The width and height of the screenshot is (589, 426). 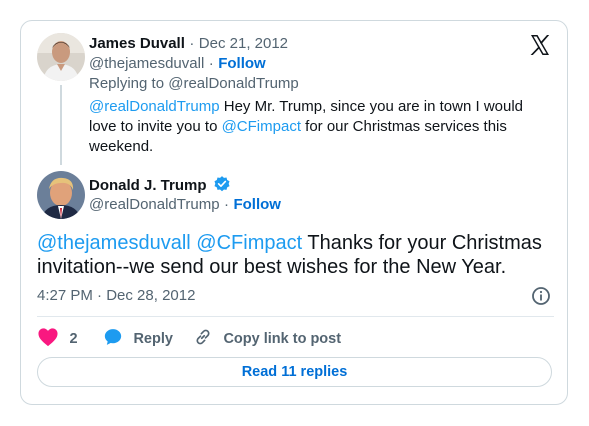 What do you see at coordinates (48, 339) in the screenshot?
I see `heart-icon` at bounding box center [48, 339].